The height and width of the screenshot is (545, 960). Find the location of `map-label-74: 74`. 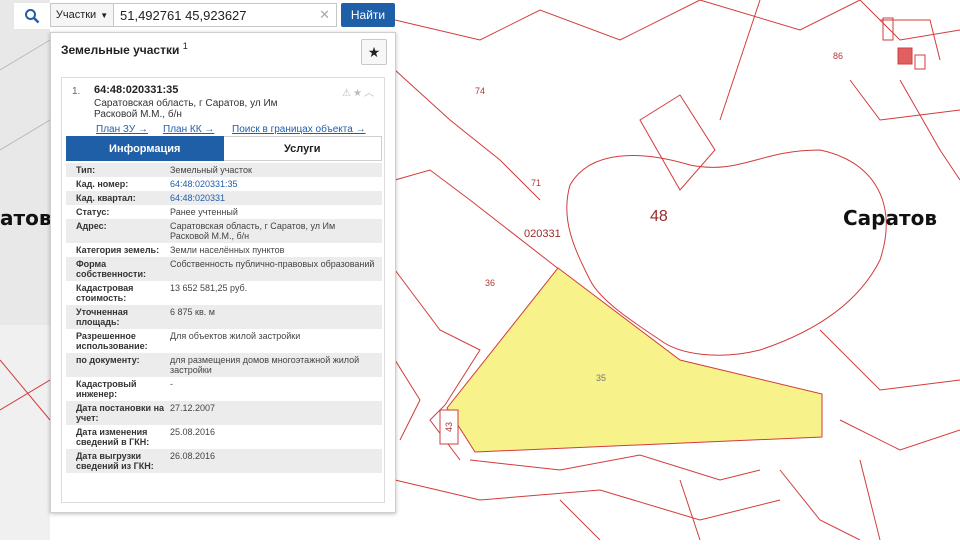

map-label-74: 74 is located at coordinates (480, 91).